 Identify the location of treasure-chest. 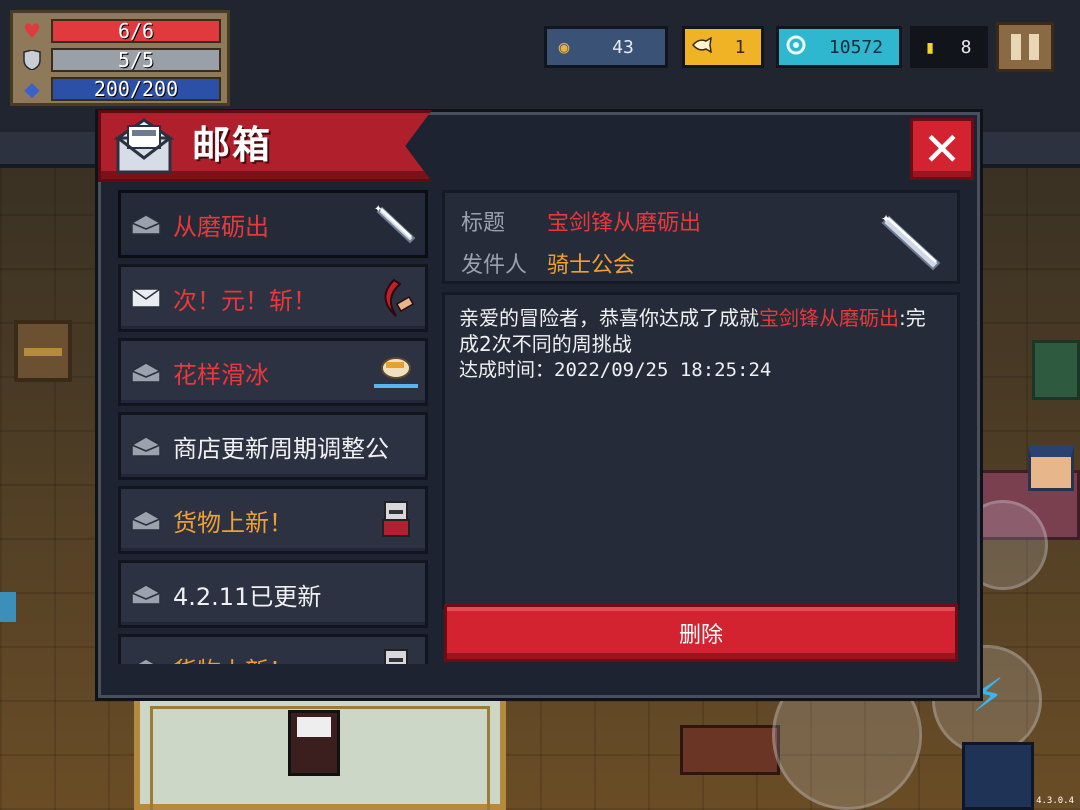
(43, 351).